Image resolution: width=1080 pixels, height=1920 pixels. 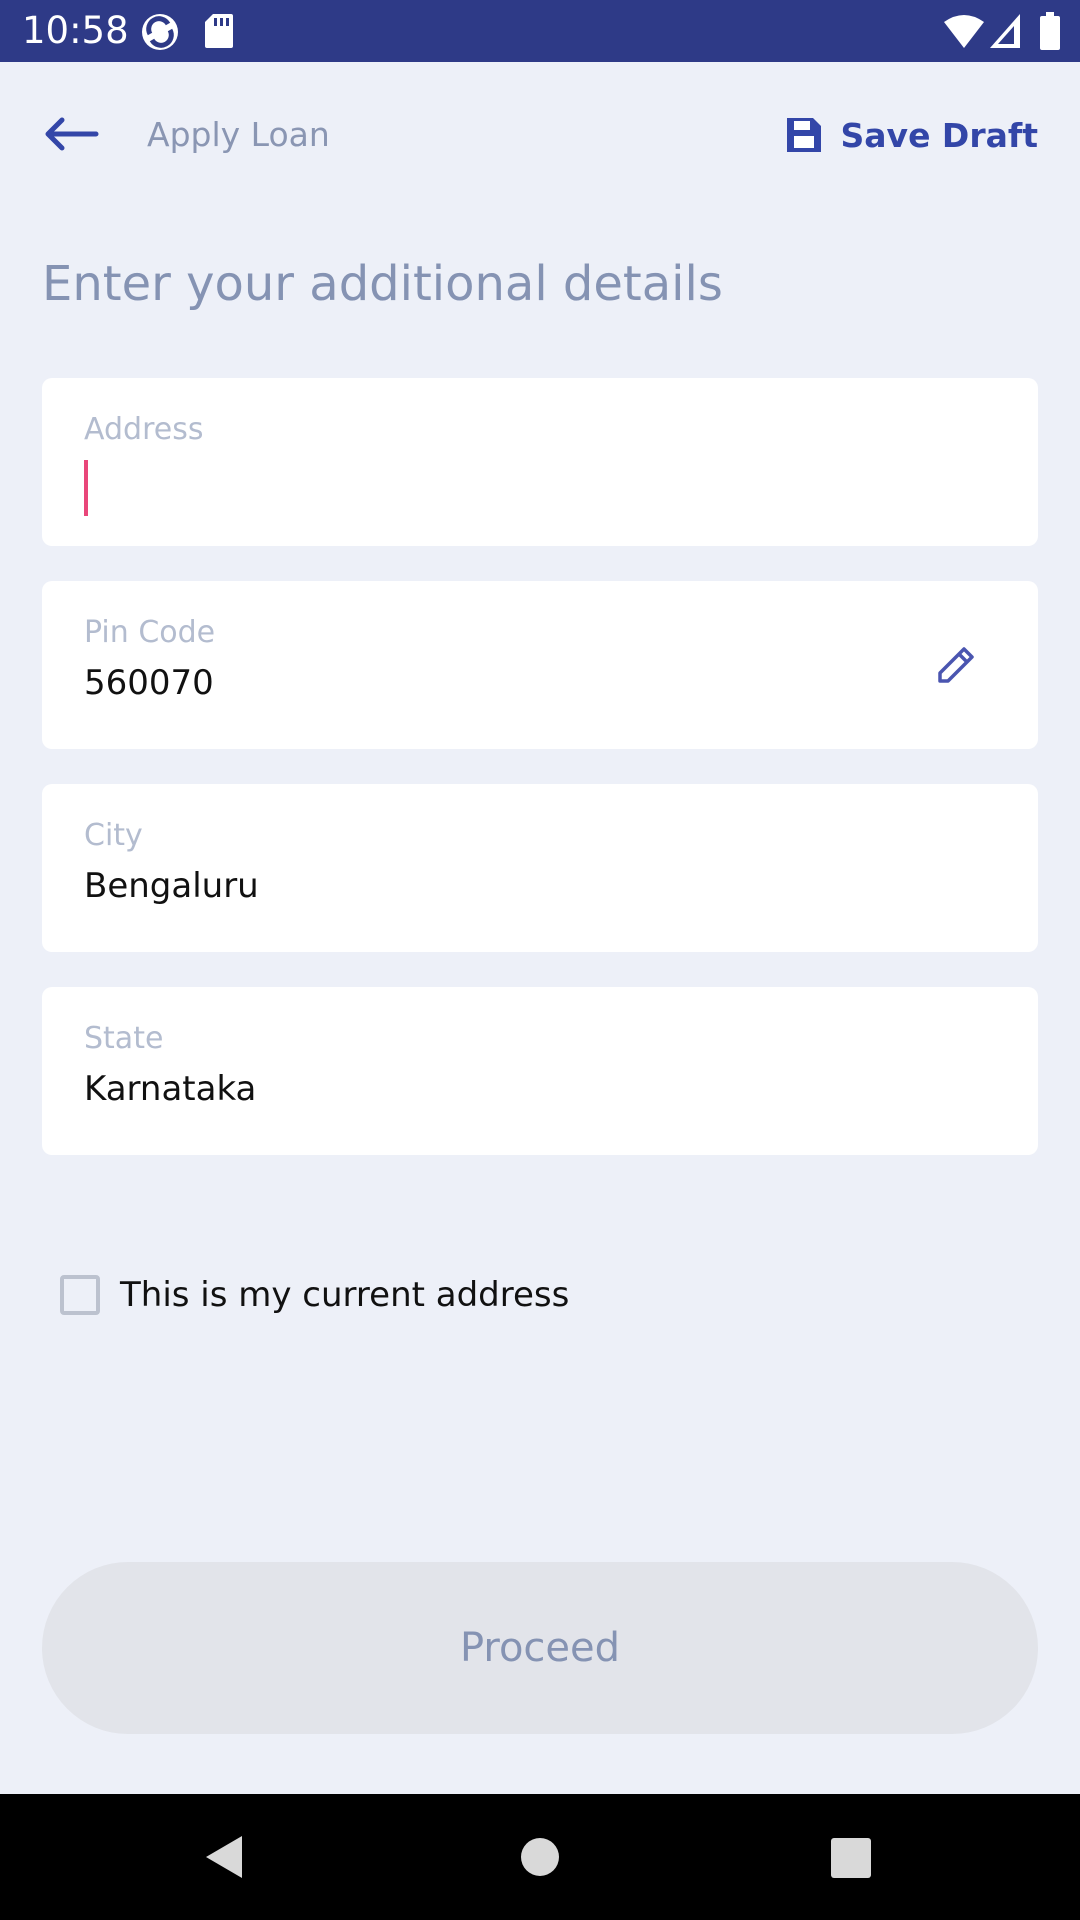 I want to click on status-bar: 10:58, so click(x=540, y=31).